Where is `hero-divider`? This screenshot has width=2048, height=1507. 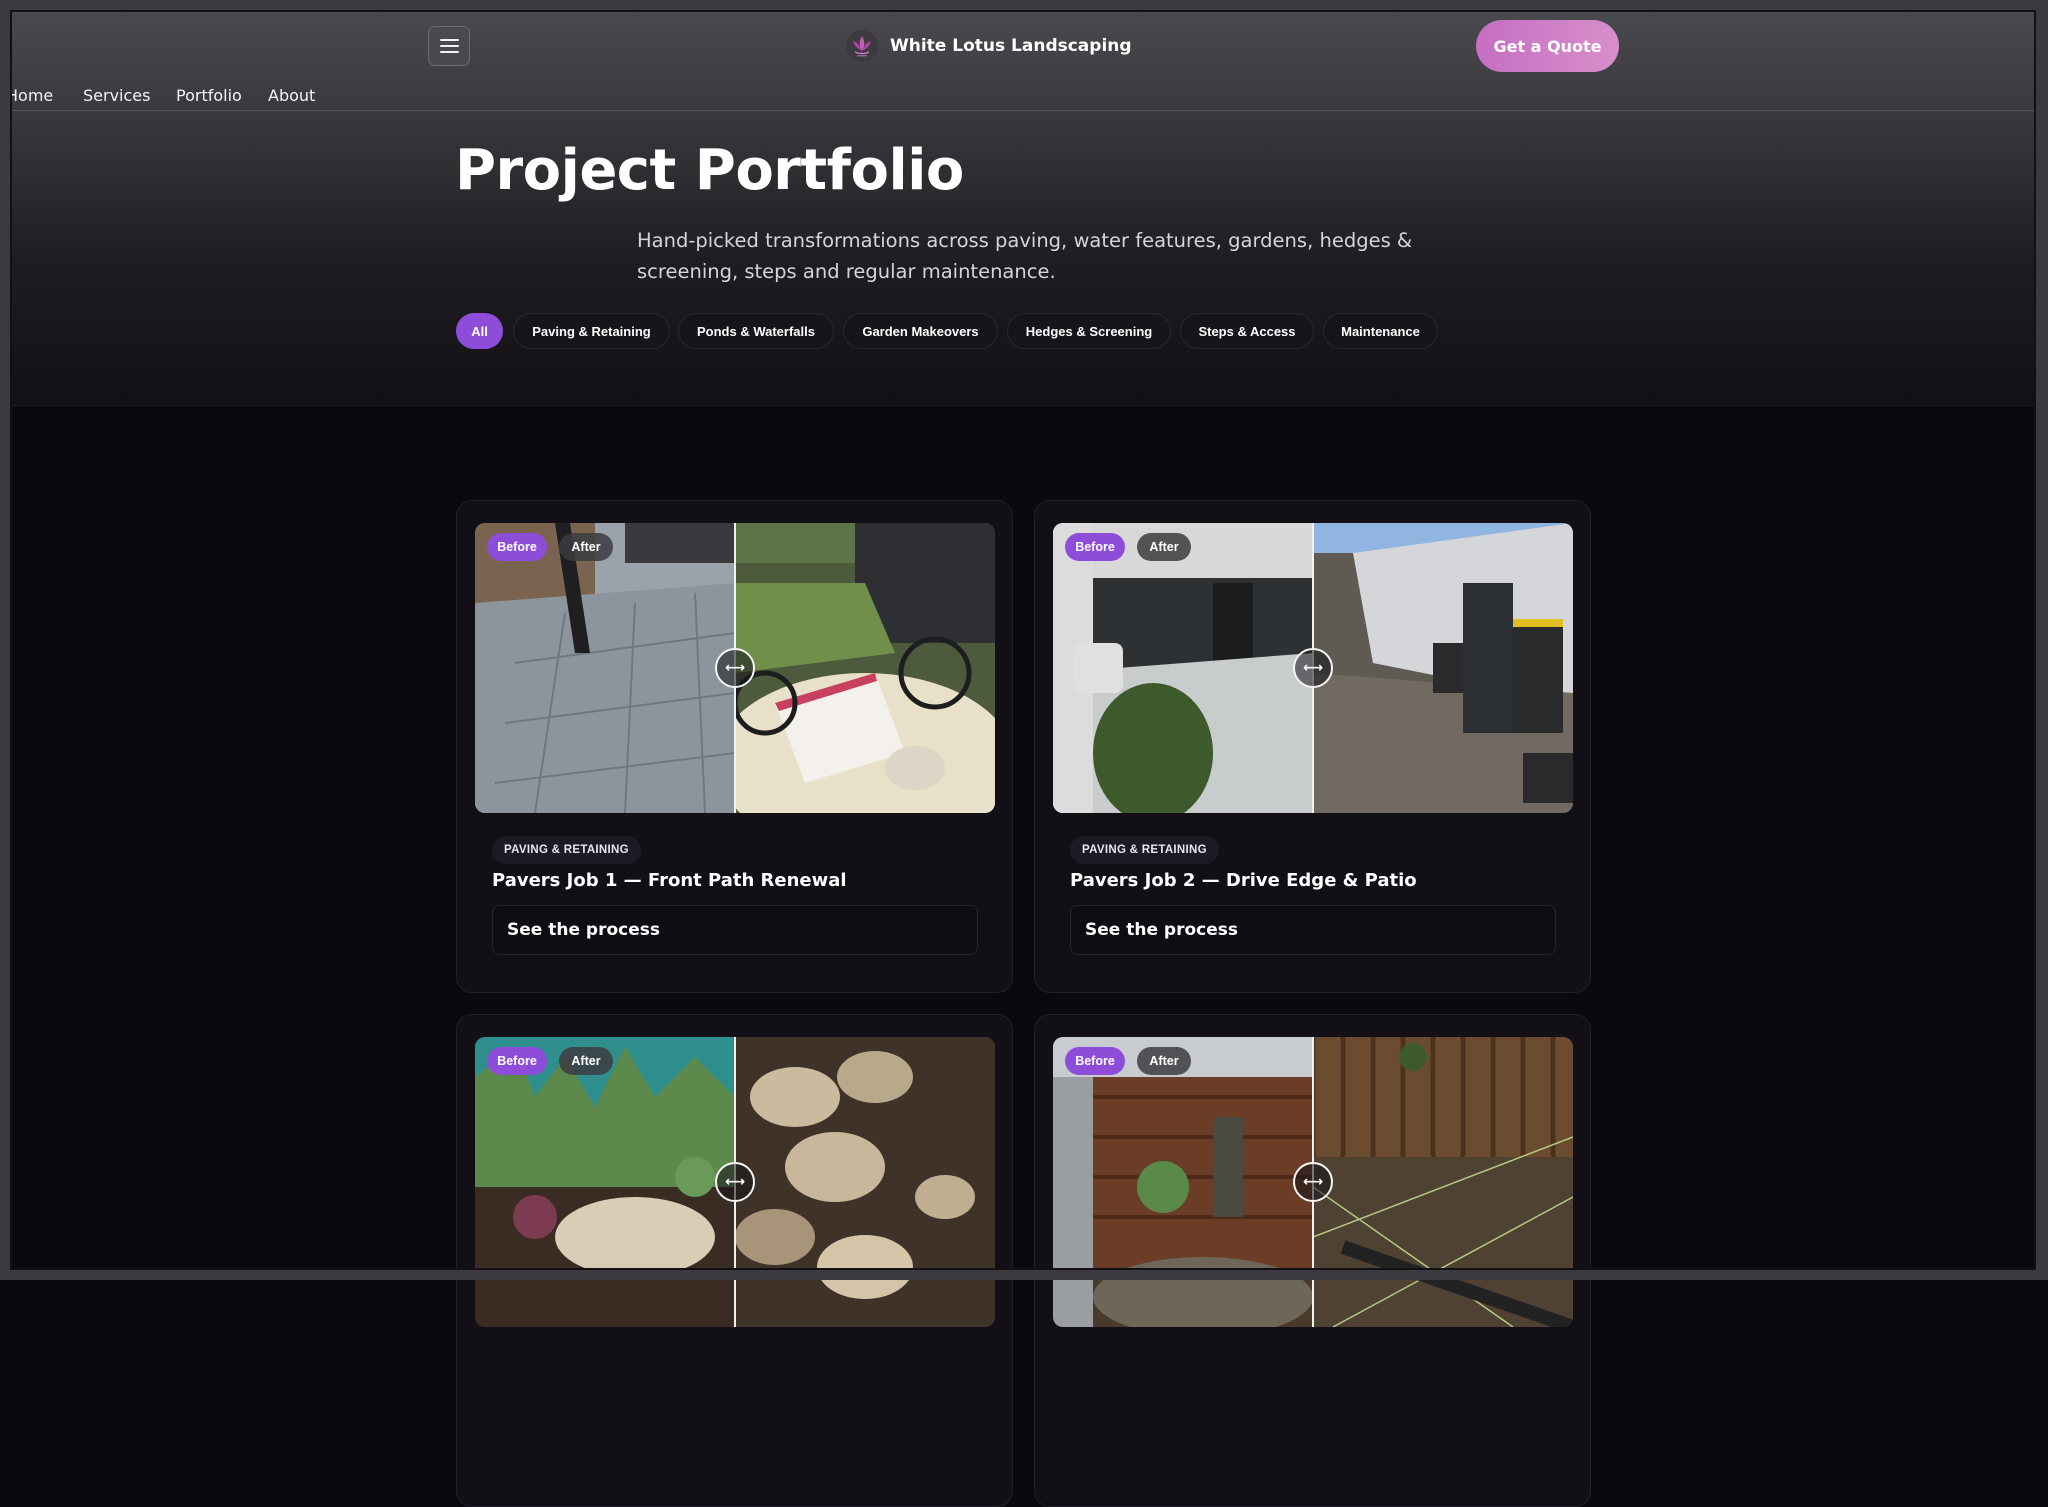
hero-divider is located at coordinates (1024, 405).